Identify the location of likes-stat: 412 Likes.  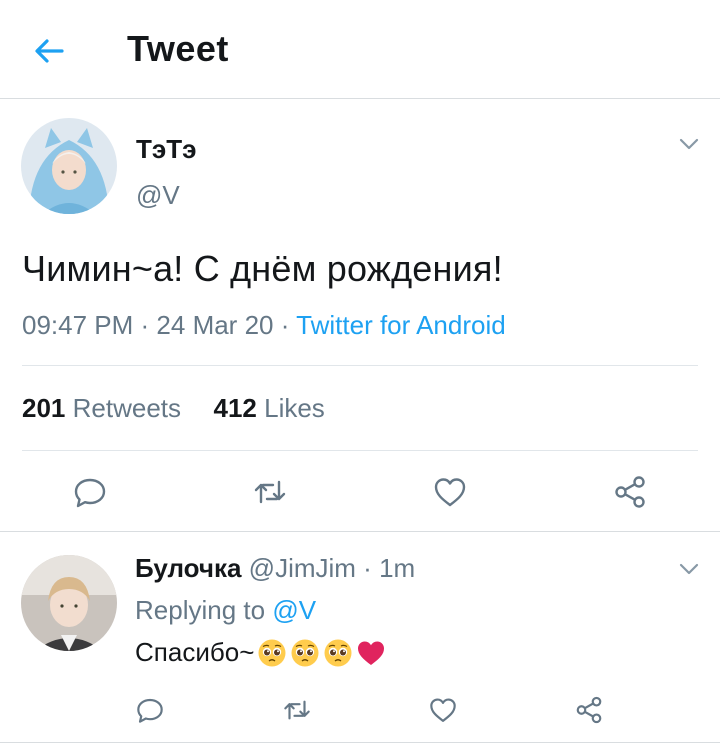
(268, 408).